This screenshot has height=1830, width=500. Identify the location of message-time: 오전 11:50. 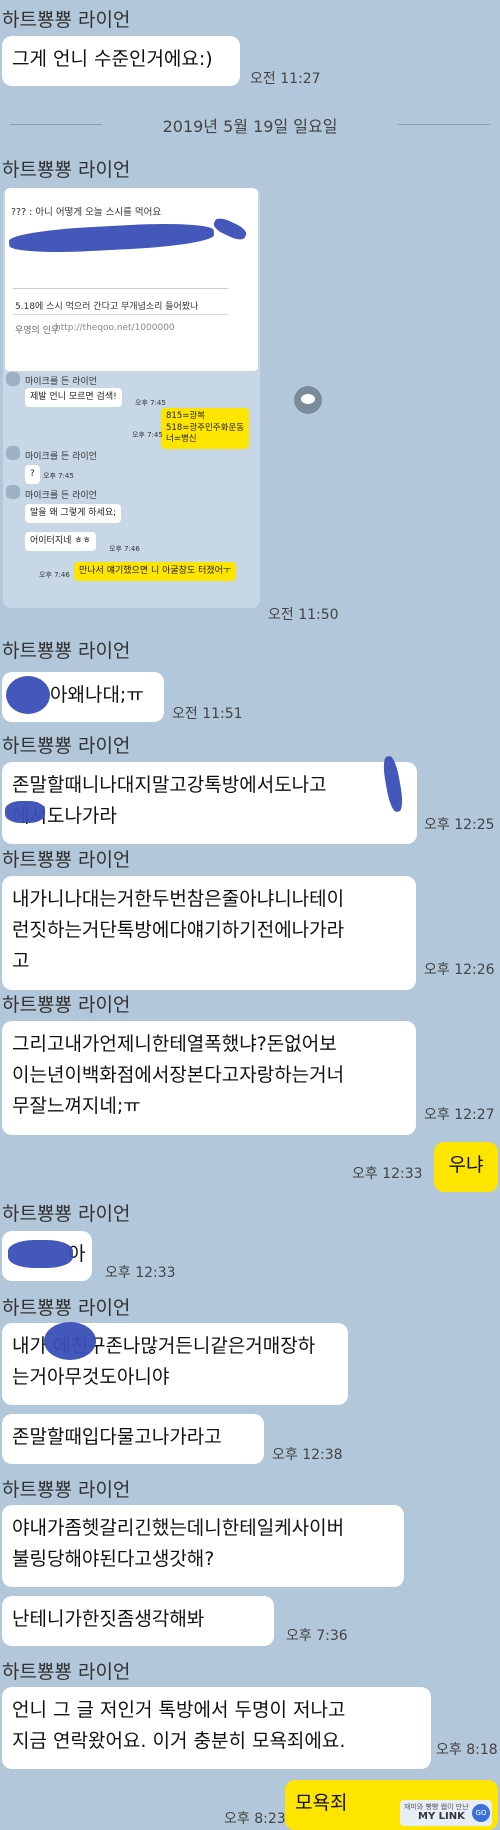
(303, 615).